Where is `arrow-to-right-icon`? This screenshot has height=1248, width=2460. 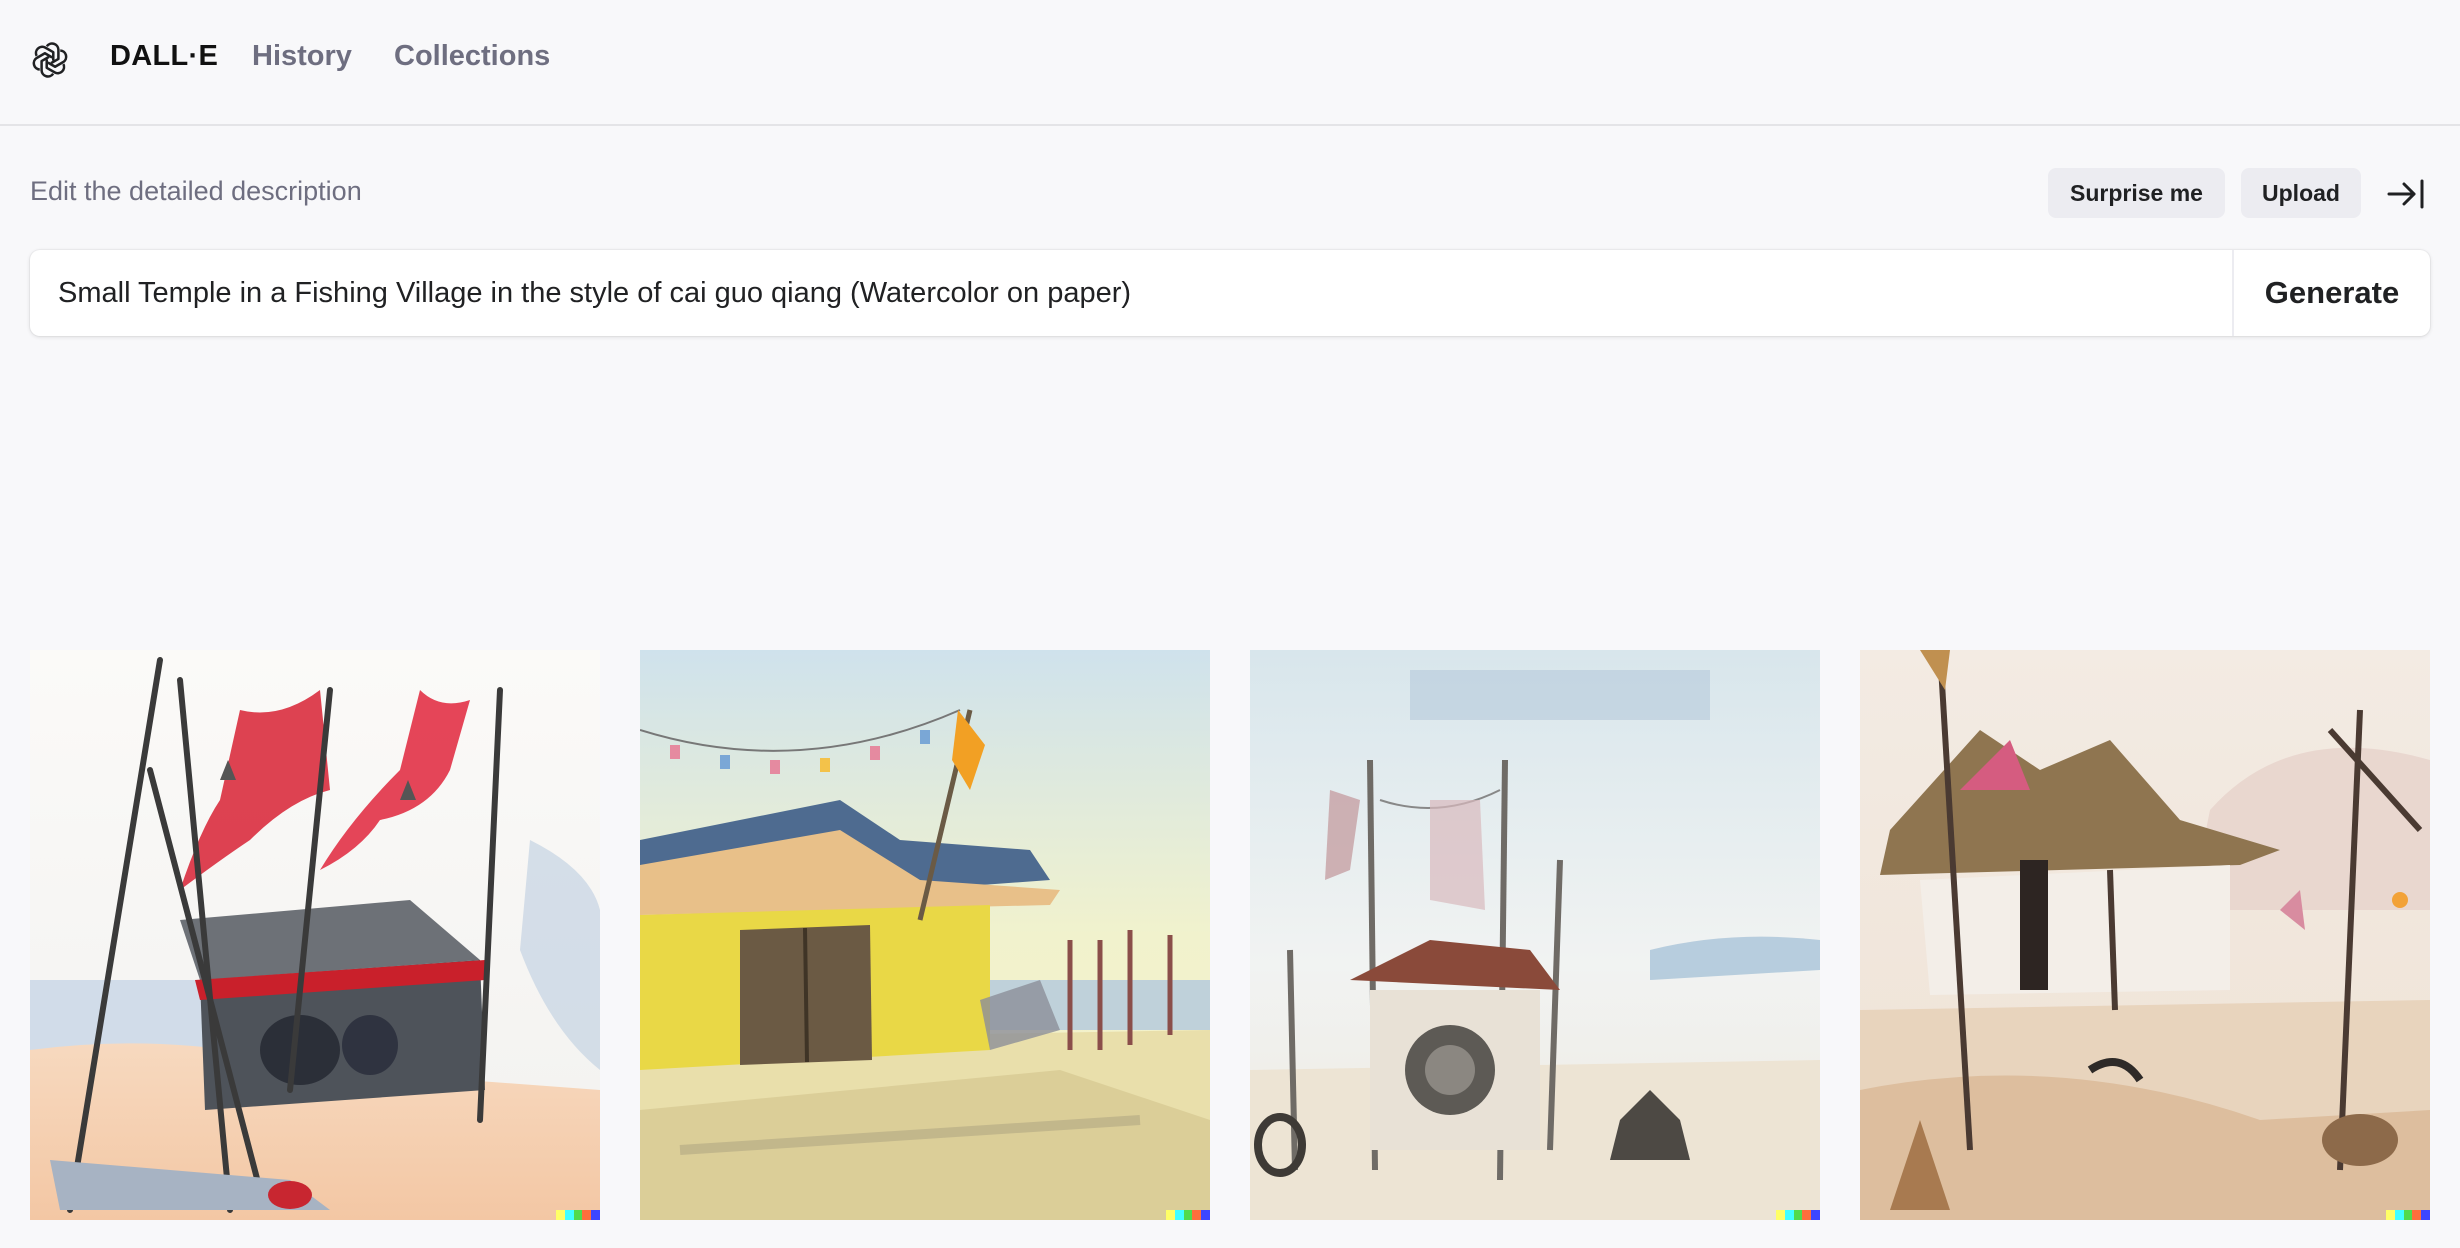 arrow-to-right-icon is located at coordinates (2406, 194).